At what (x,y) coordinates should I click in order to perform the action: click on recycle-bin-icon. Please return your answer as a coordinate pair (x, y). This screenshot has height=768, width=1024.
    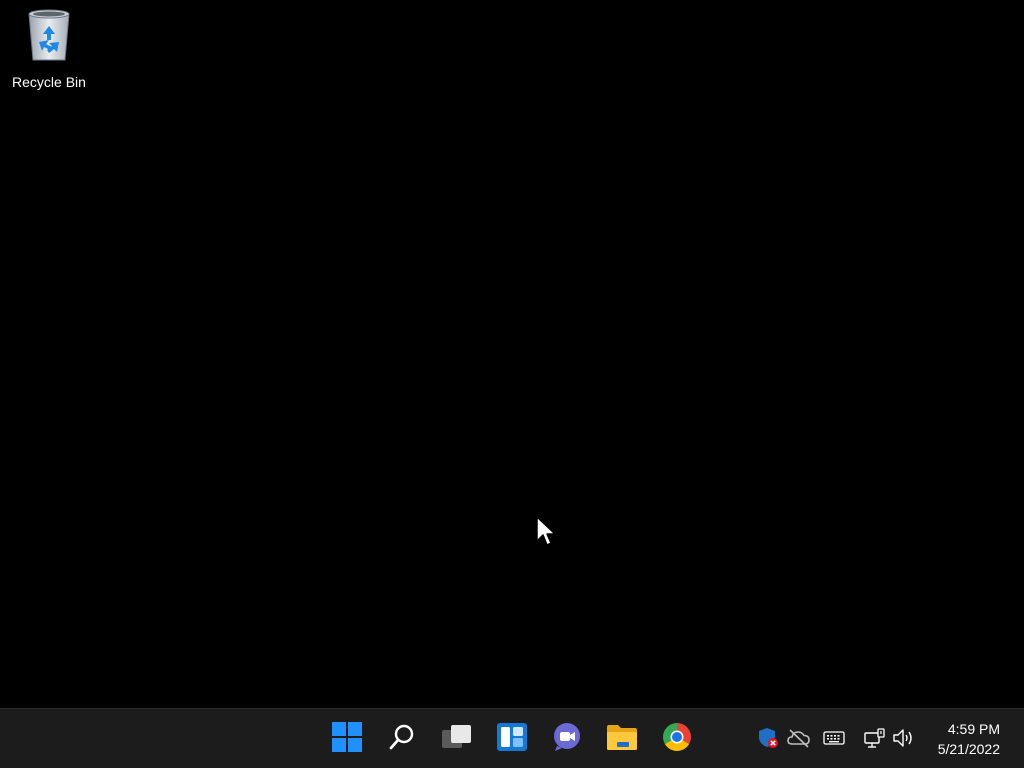
    Looking at the image, I should click on (49, 35).